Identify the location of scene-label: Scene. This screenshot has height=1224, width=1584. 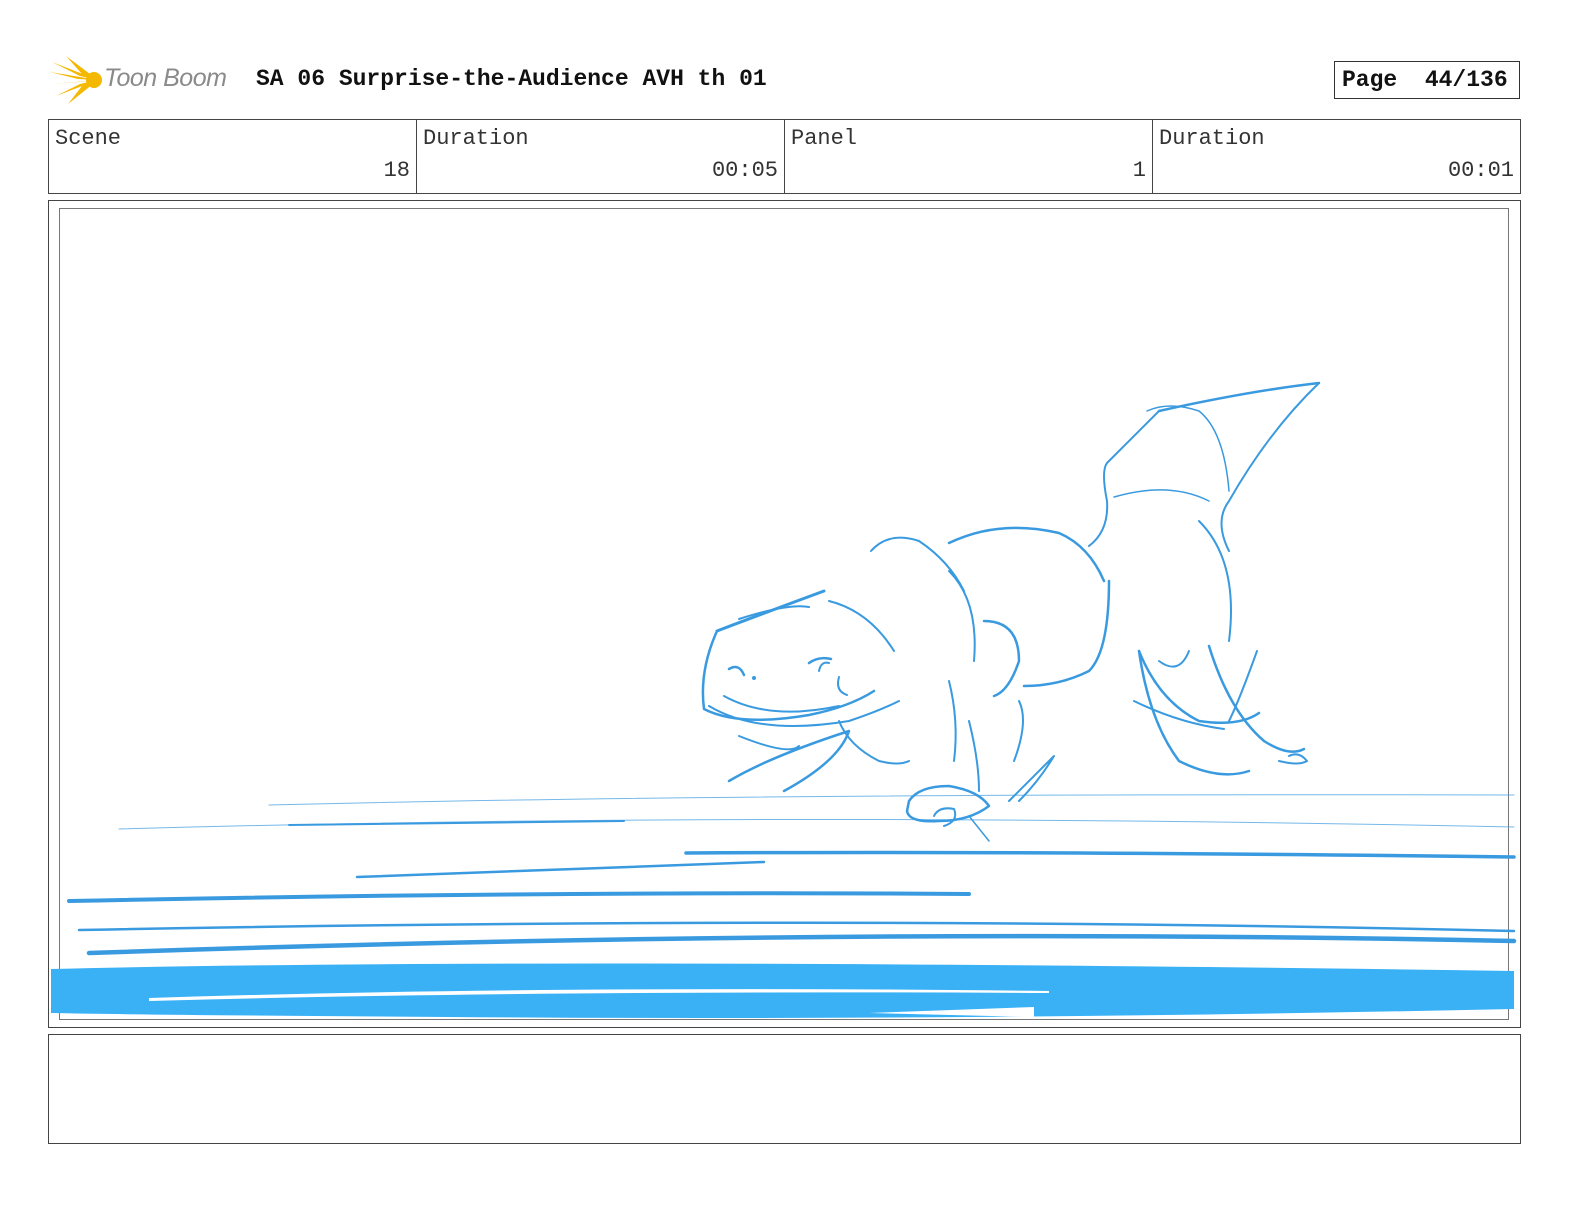
(88, 138).